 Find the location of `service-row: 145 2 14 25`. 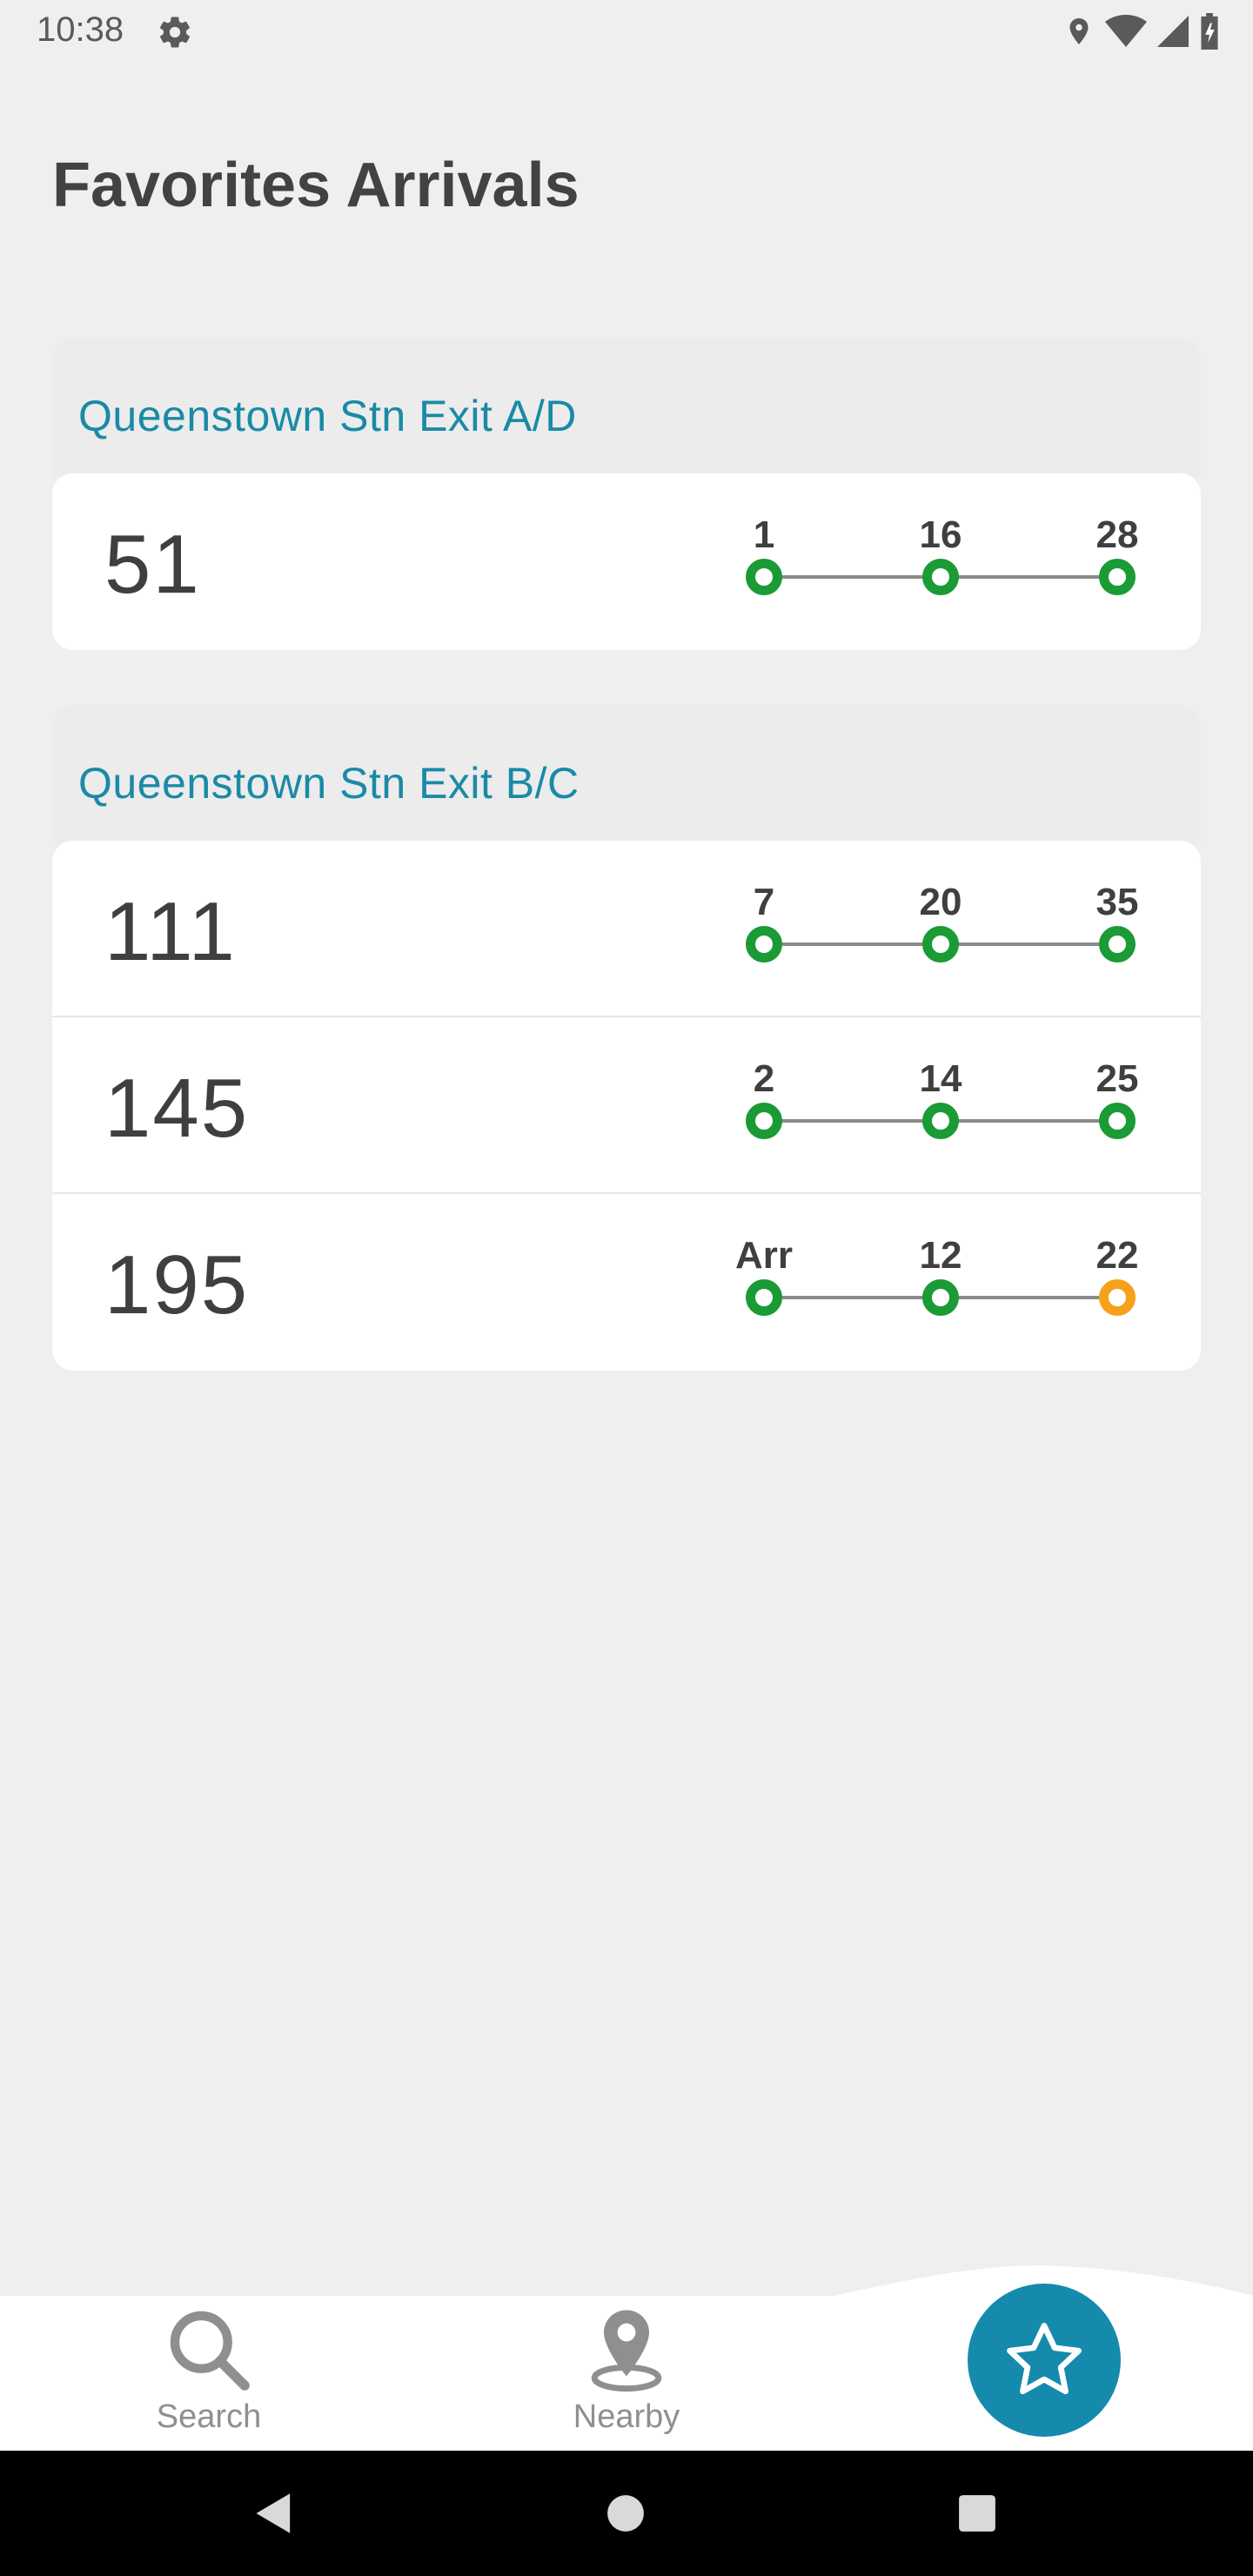

service-row: 145 2 14 25 is located at coordinates (626, 1105).